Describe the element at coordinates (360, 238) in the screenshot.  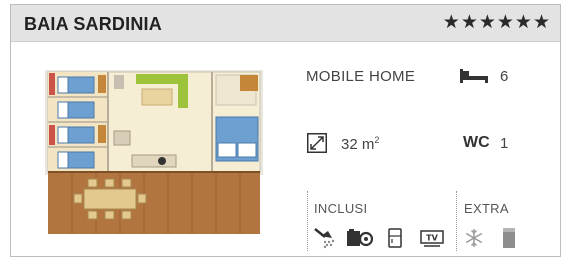
I see `gas-stove-icon` at that location.